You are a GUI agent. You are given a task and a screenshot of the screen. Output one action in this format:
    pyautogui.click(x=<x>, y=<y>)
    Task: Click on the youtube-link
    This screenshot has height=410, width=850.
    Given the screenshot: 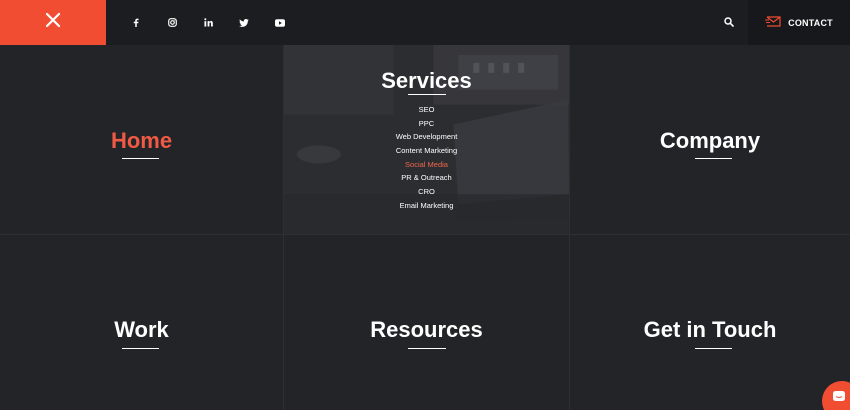 What is the action you would take?
    pyautogui.click(x=280, y=22)
    